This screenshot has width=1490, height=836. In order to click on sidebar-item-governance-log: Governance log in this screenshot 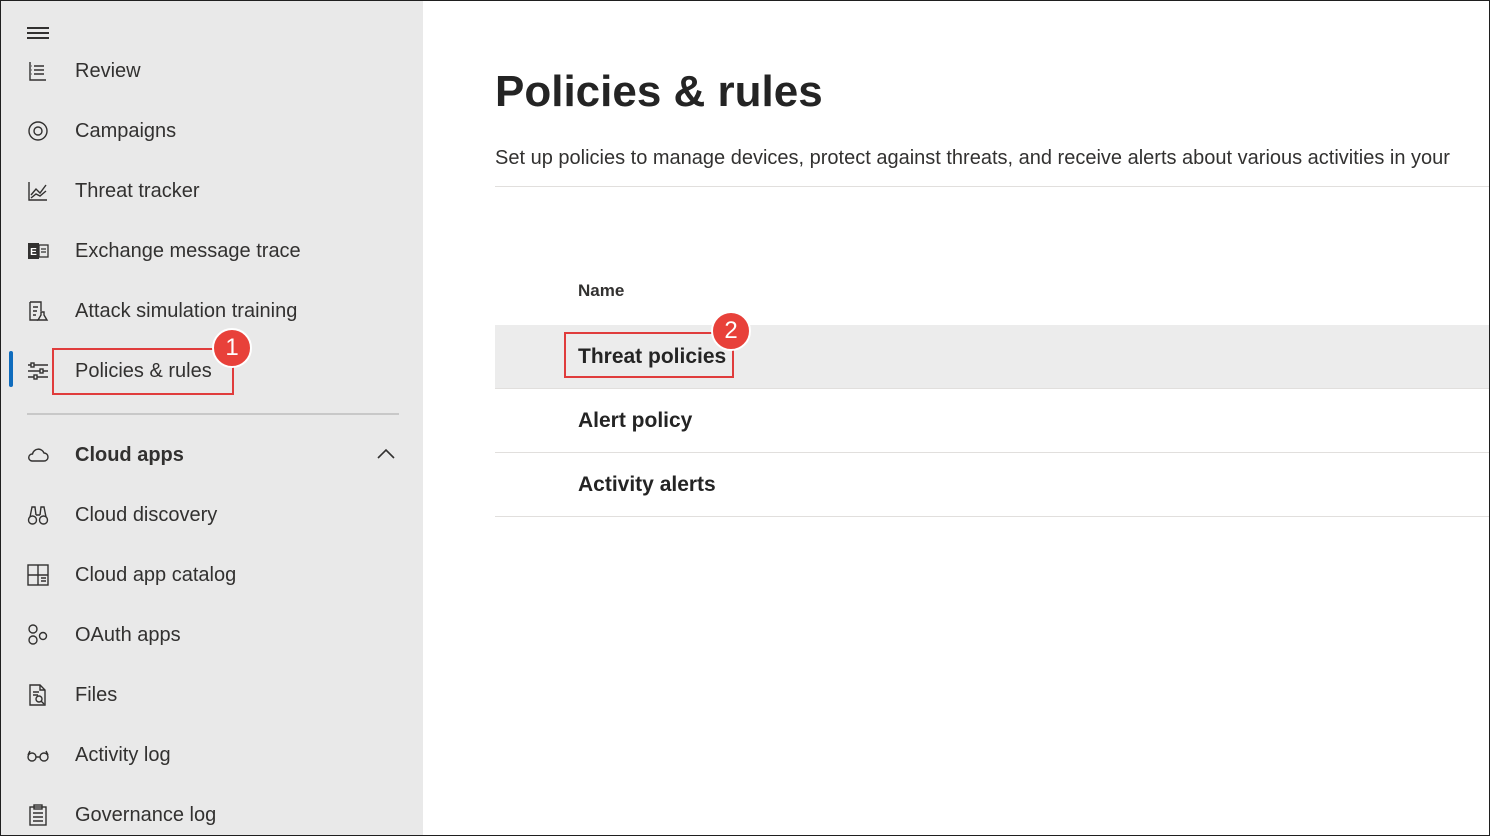, I will do `click(212, 812)`.